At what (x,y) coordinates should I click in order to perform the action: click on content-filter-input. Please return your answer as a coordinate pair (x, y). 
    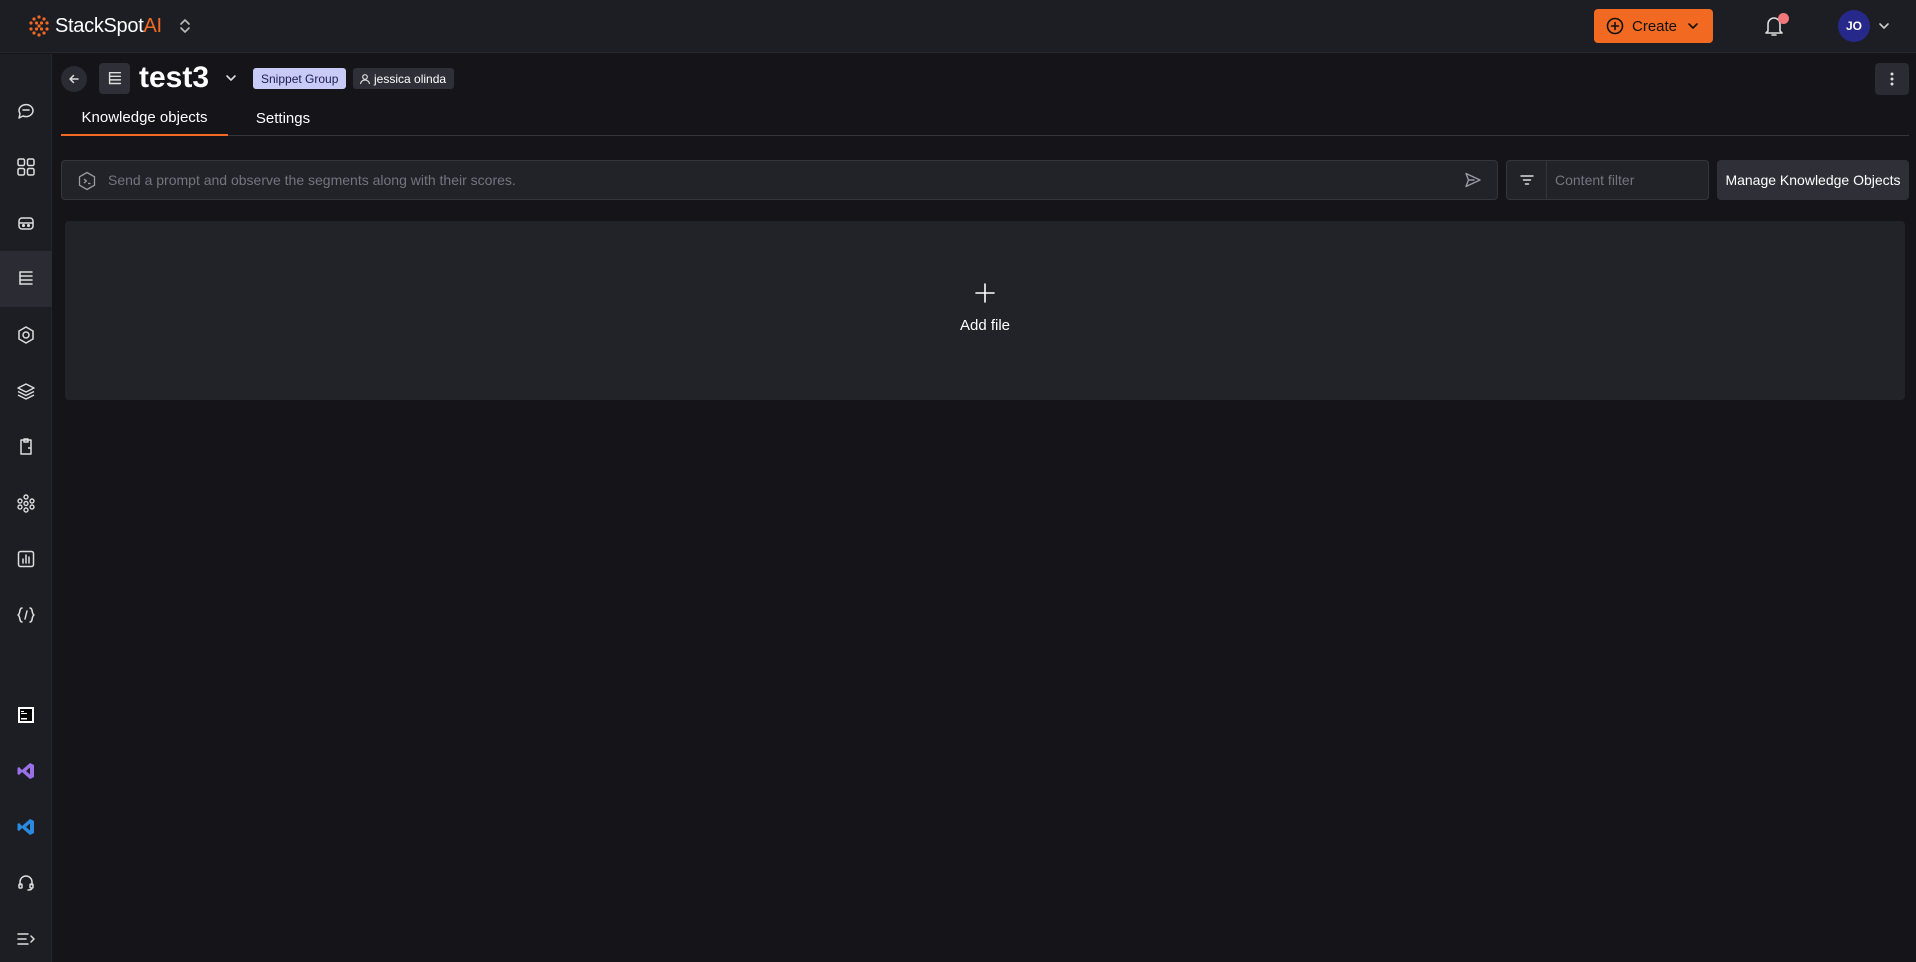
    Looking at the image, I should click on (1630, 180).